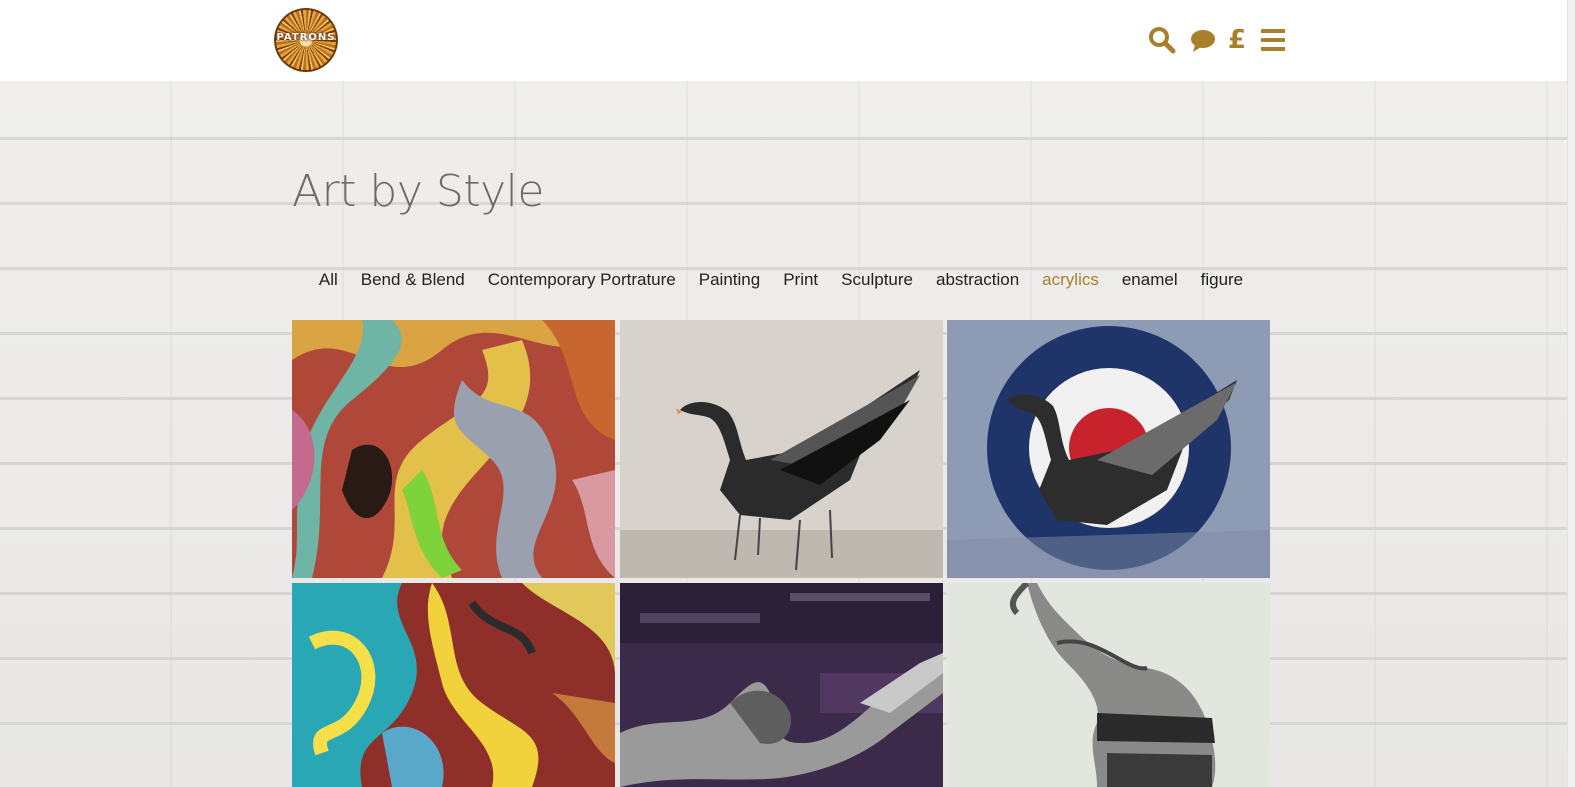 The image size is (1575, 787). Describe the element at coordinates (1150, 280) in the screenshot. I see `filter-enamel: enamel` at that location.